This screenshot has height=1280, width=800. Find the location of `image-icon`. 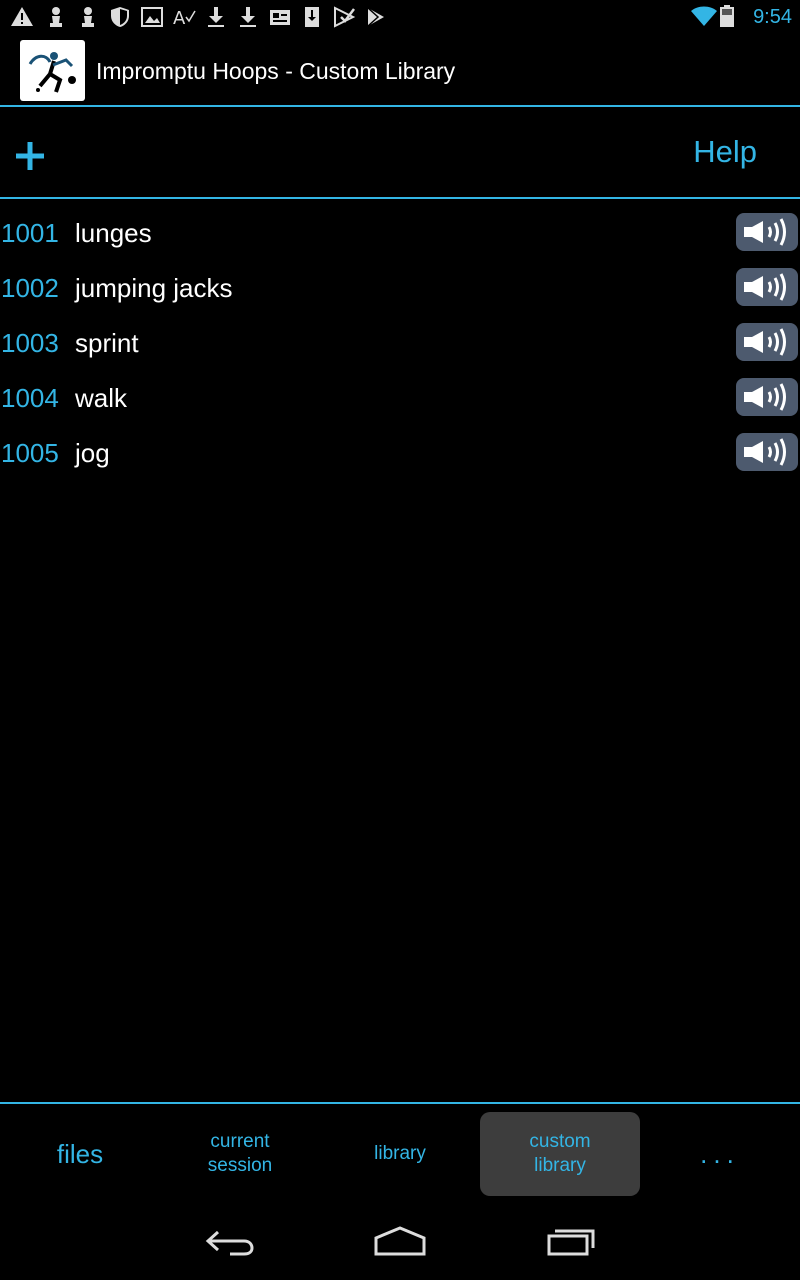

image-icon is located at coordinates (152, 17).